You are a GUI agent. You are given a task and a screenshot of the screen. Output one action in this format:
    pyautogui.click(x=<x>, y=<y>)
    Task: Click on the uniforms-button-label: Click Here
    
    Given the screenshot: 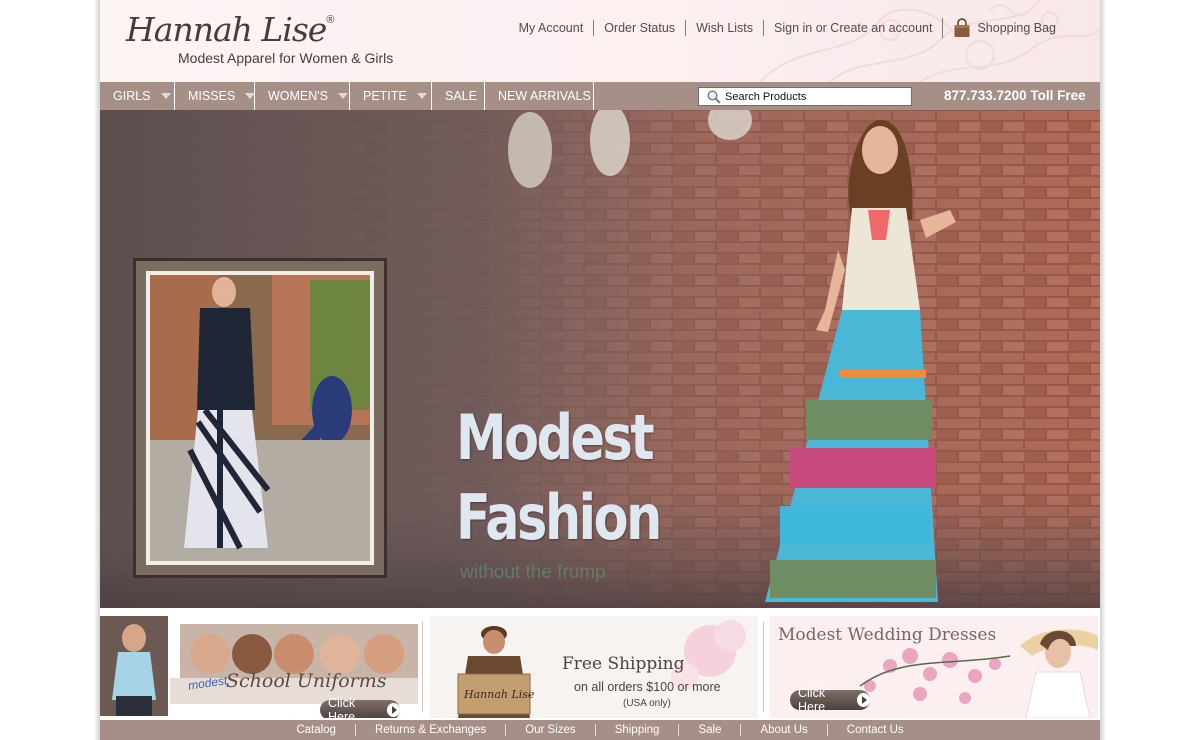 What is the action you would take?
    pyautogui.click(x=342, y=707)
    